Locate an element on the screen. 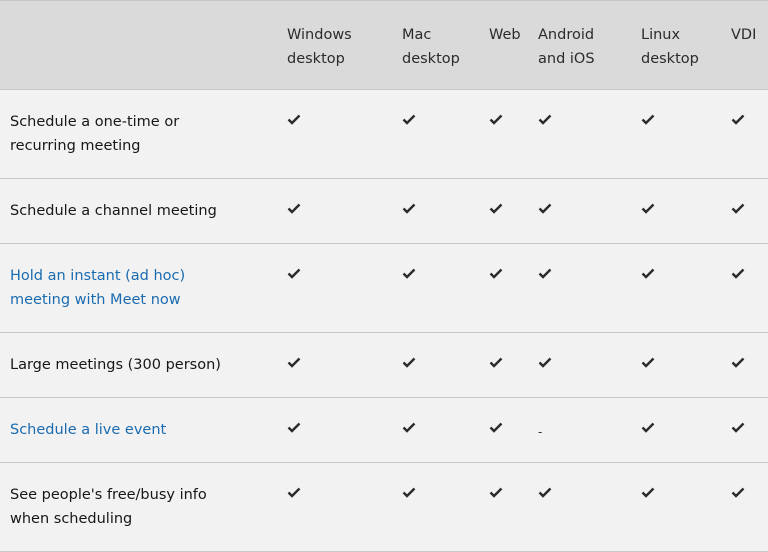 Image resolution: width=768 pixels, height=552 pixels. table-row: Schedule a channel meeting is located at coordinates (384, 211).